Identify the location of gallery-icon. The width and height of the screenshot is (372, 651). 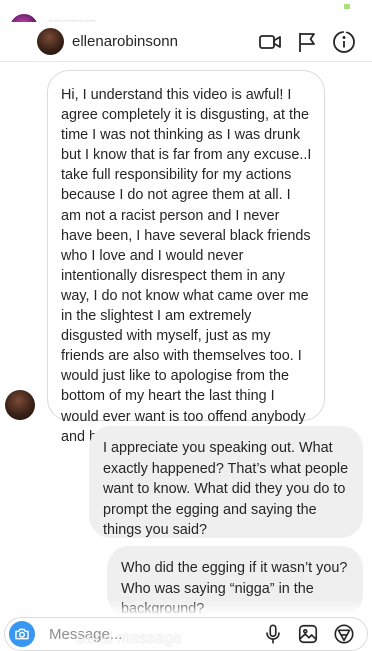
(308, 634).